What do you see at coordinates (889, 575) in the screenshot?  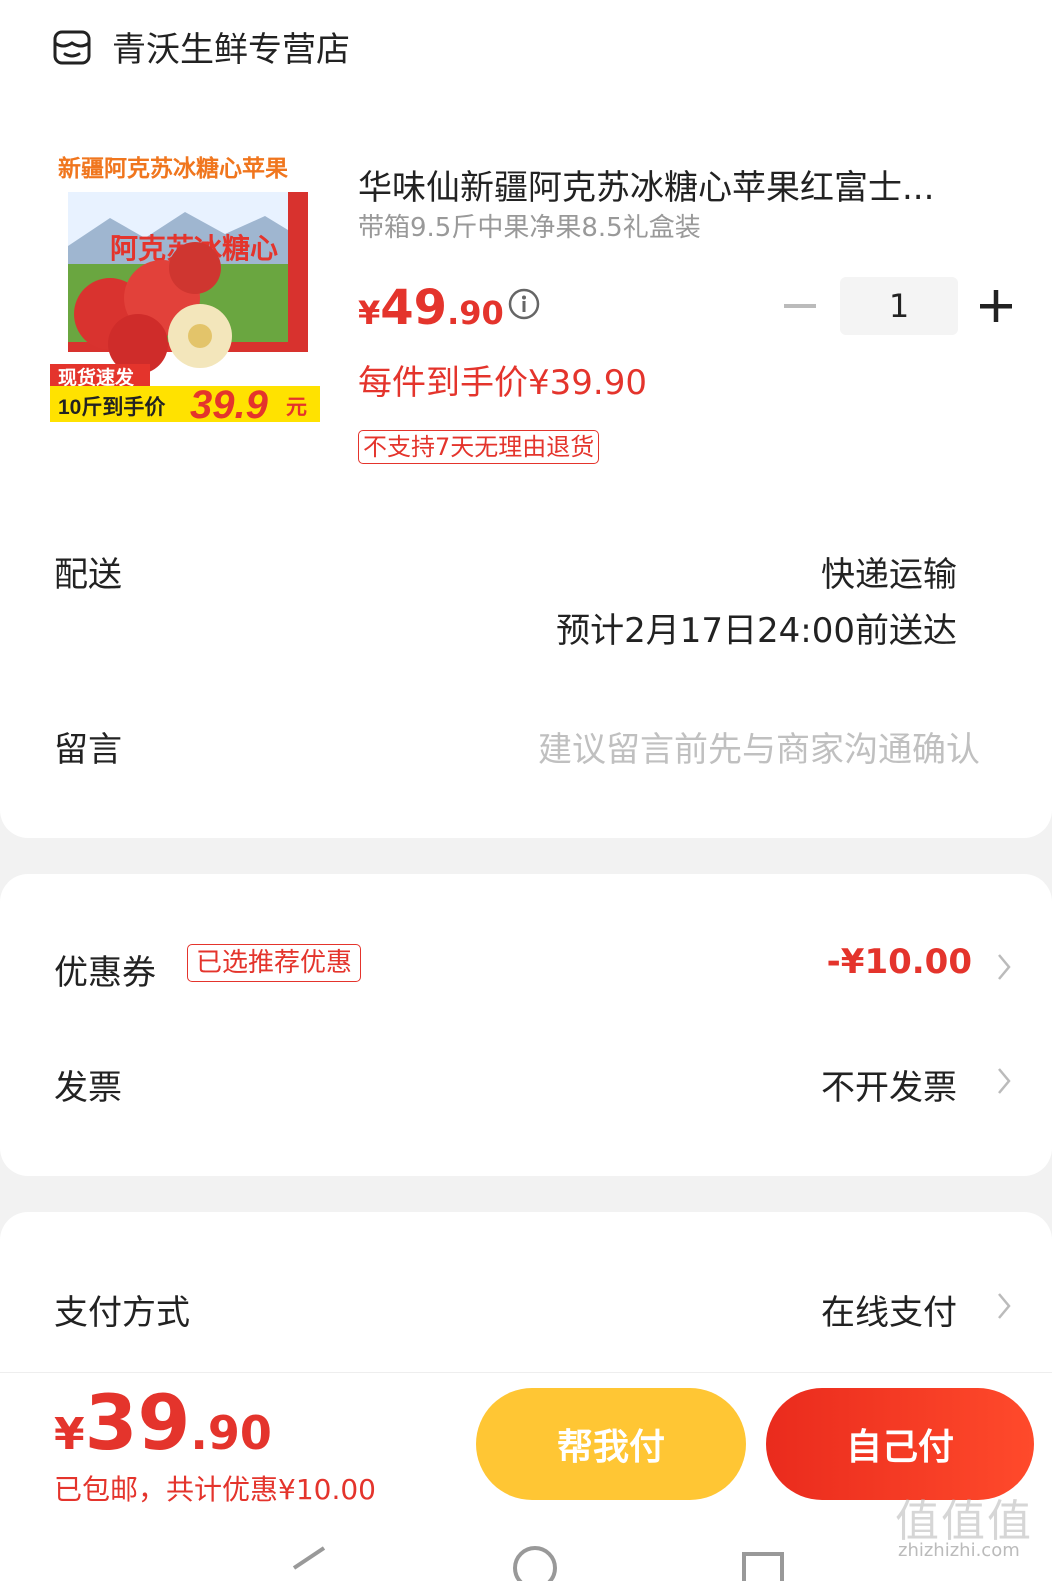 I see `delivery-method: 快递运输` at bounding box center [889, 575].